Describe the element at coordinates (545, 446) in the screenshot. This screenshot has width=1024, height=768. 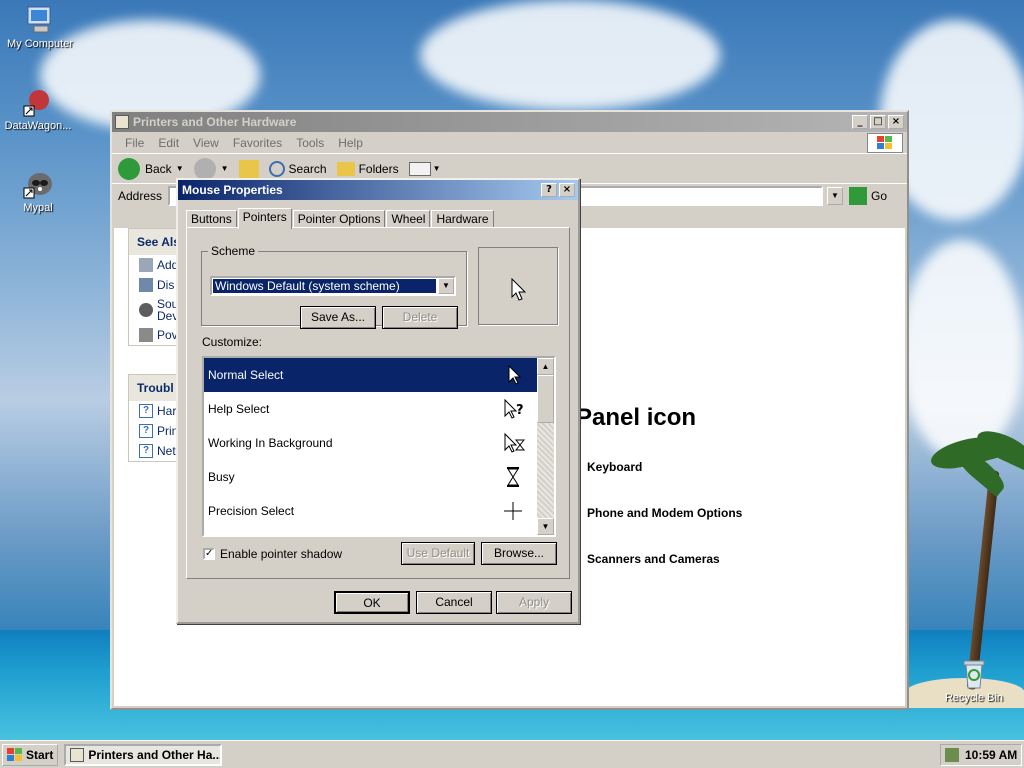
I see `pointer-list-scrollbar: ▲ ▼` at that location.